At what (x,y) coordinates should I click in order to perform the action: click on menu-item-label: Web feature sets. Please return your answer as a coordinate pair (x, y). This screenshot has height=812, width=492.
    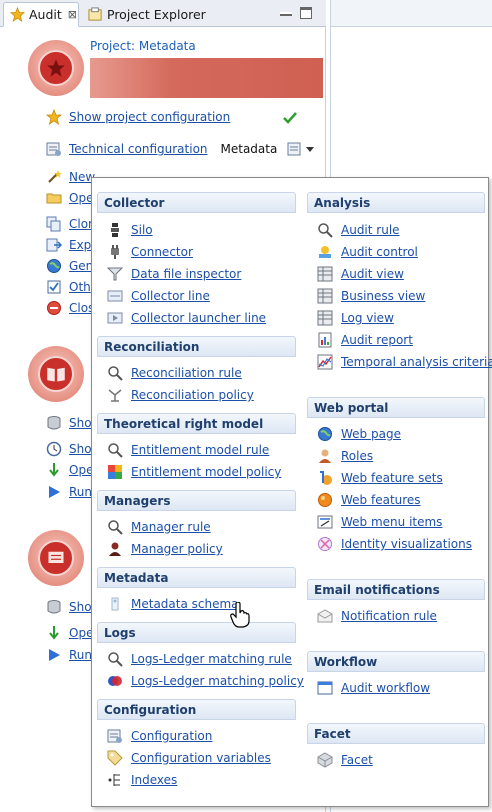
    Looking at the image, I should click on (392, 478).